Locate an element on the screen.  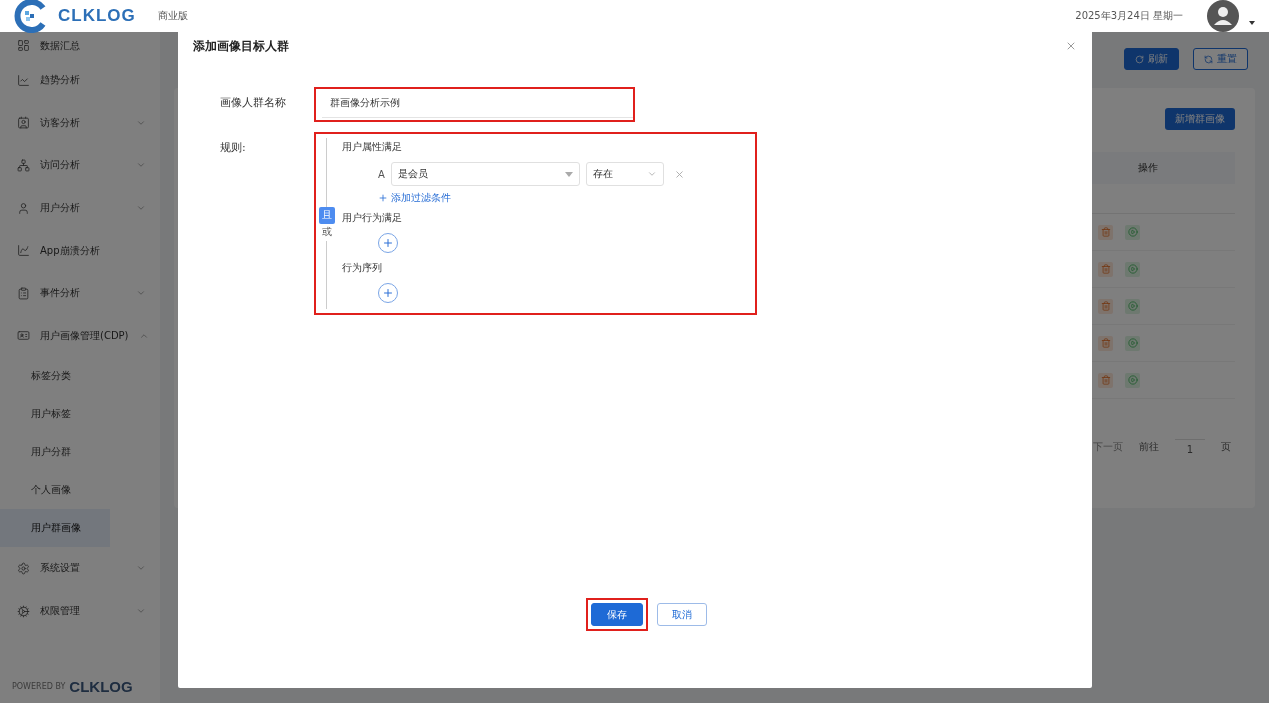
group-title: 用户行为满足 is located at coordinates (372, 218).